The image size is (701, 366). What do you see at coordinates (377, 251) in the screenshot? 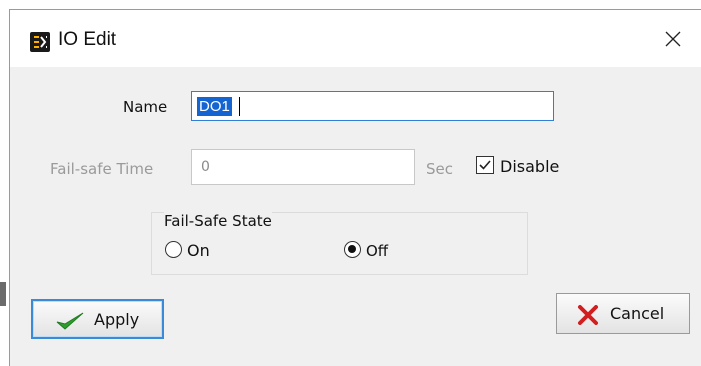
I see `radio-off-label: Off` at bounding box center [377, 251].